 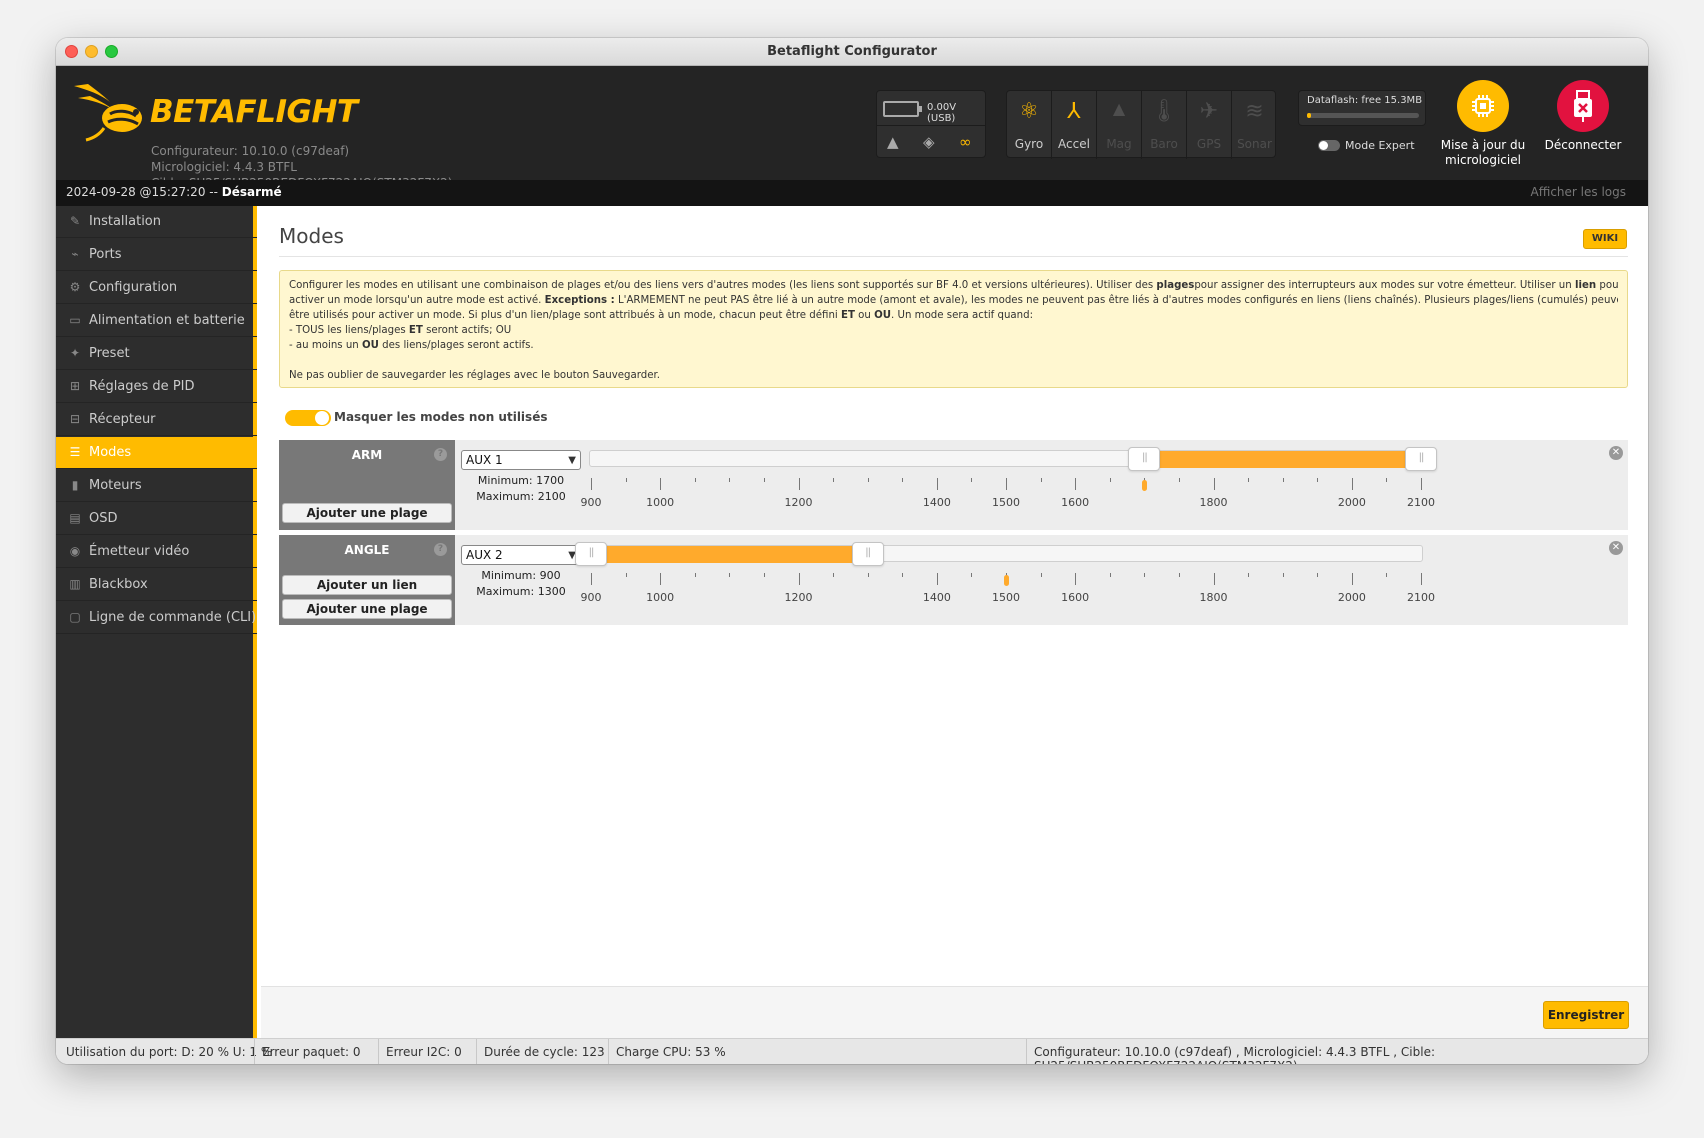 What do you see at coordinates (1586, 1015) in the screenshot?
I see `save-button: Enregistrer` at bounding box center [1586, 1015].